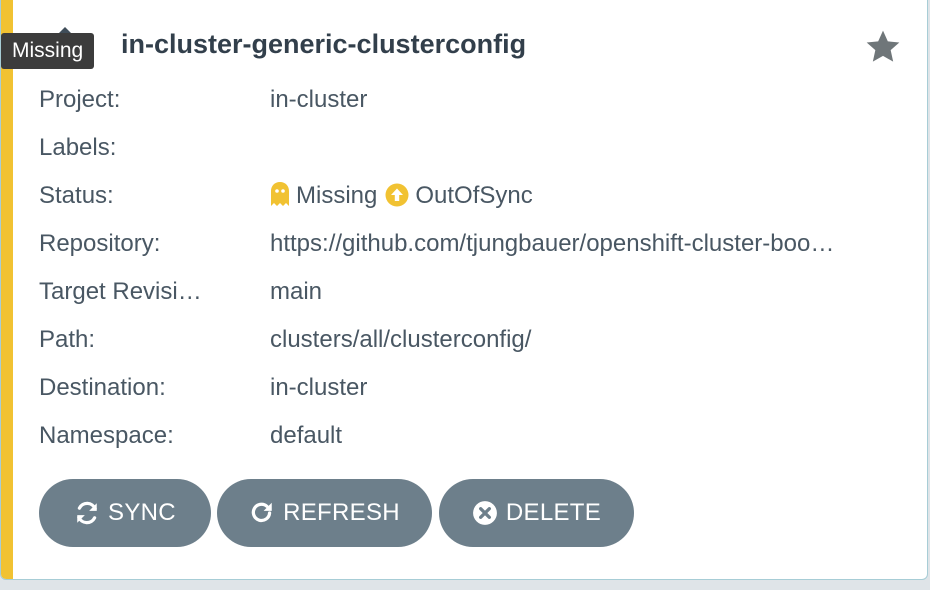  Describe the element at coordinates (261, 512) in the screenshot. I see `refresh-icon` at that location.